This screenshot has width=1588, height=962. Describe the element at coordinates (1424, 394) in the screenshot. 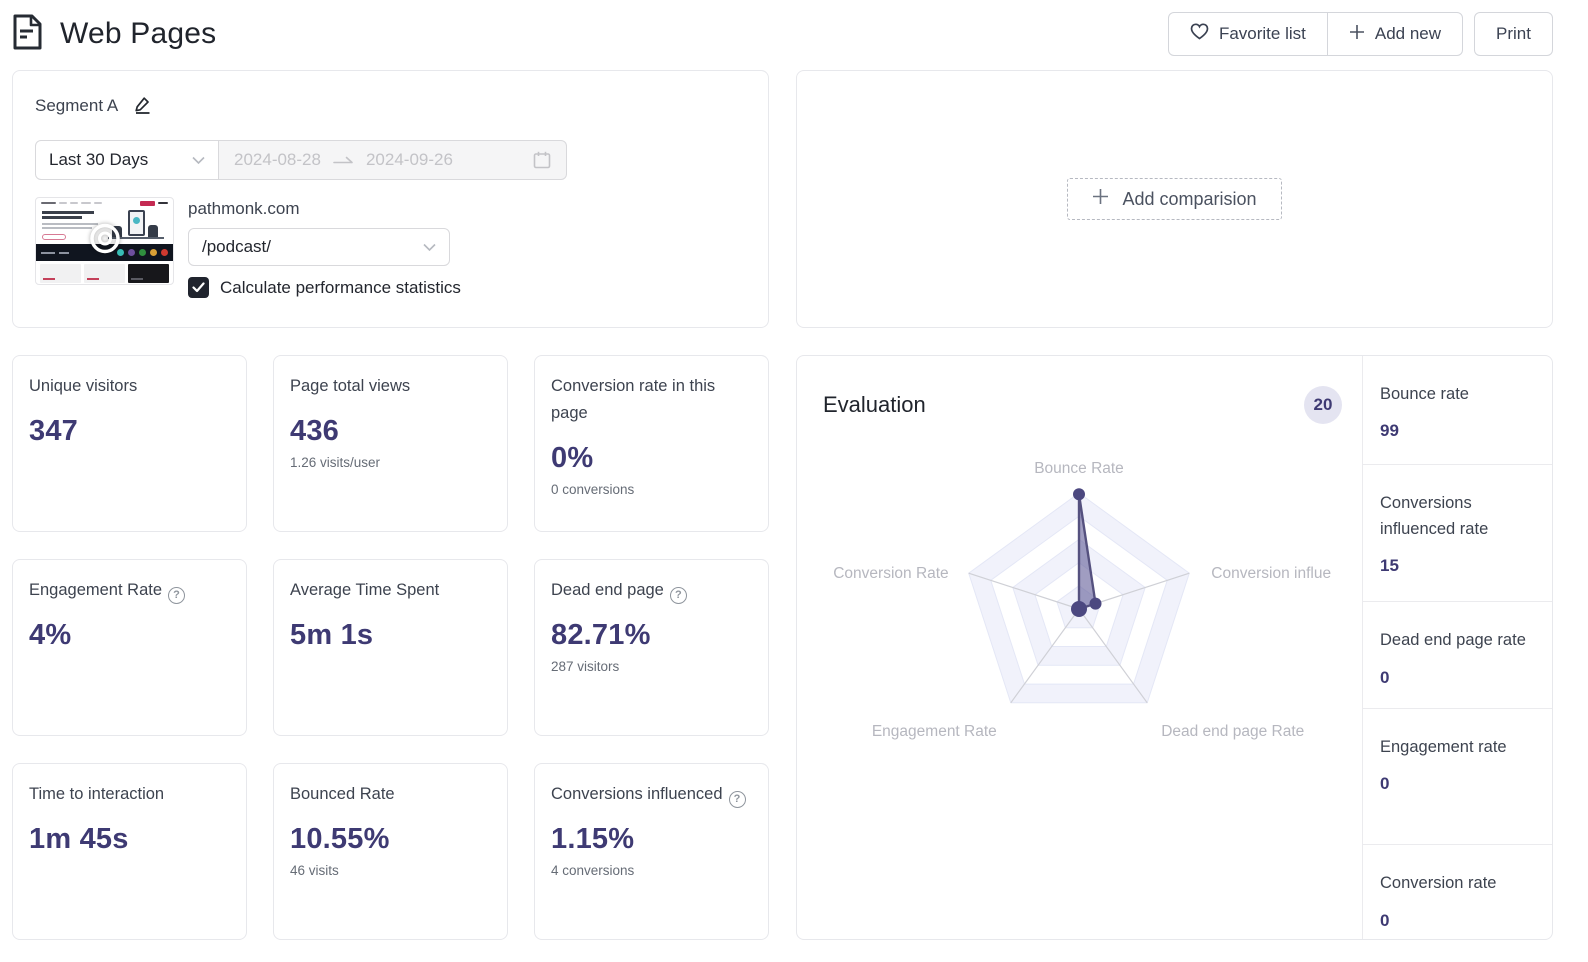

I see `stat-label: Bounce rate` at that location.